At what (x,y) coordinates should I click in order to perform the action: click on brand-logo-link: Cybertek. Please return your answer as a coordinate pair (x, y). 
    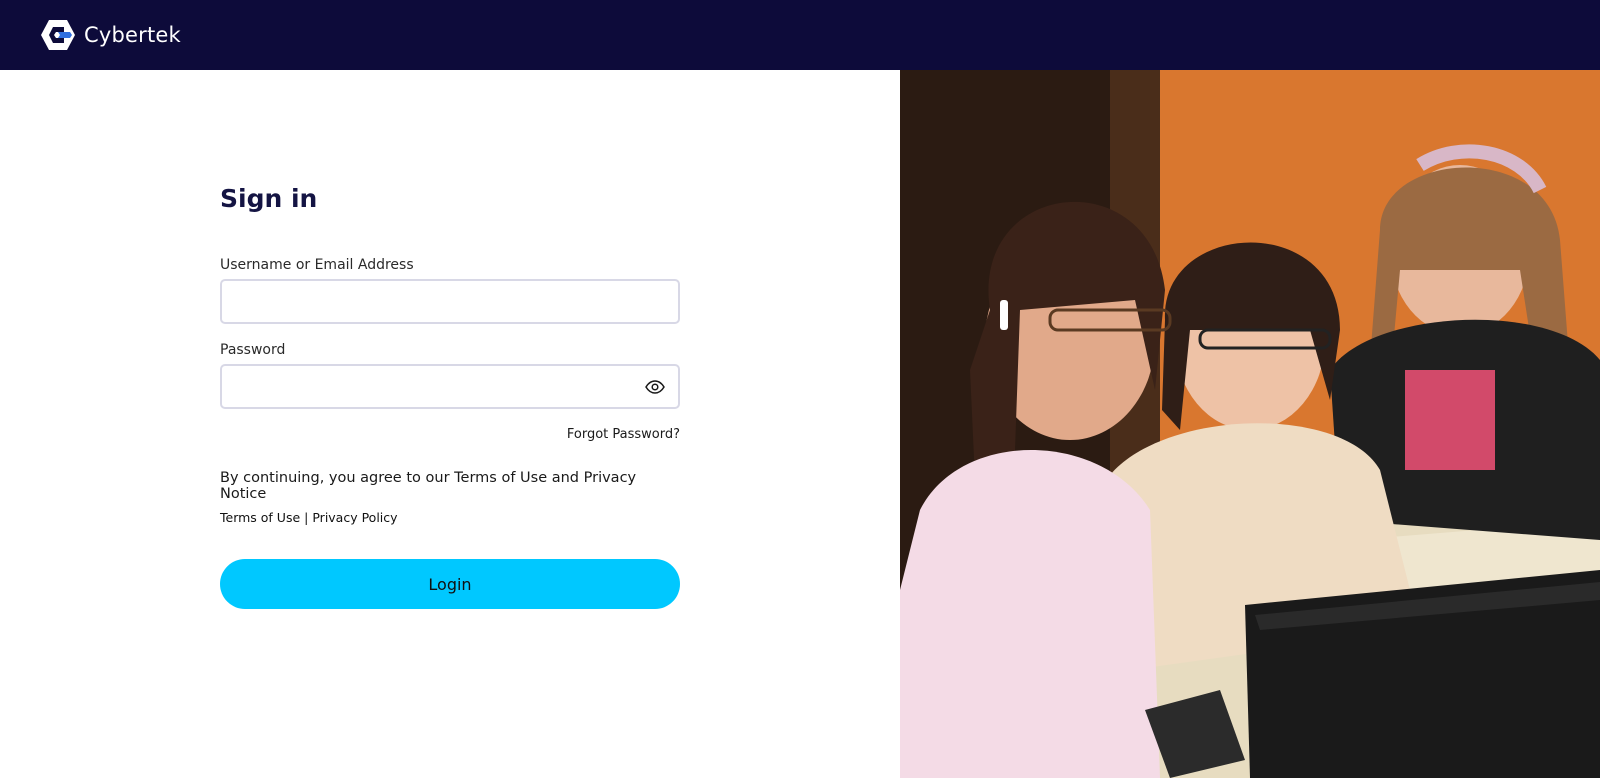
    Looking at the image, I should click on (110, 35).